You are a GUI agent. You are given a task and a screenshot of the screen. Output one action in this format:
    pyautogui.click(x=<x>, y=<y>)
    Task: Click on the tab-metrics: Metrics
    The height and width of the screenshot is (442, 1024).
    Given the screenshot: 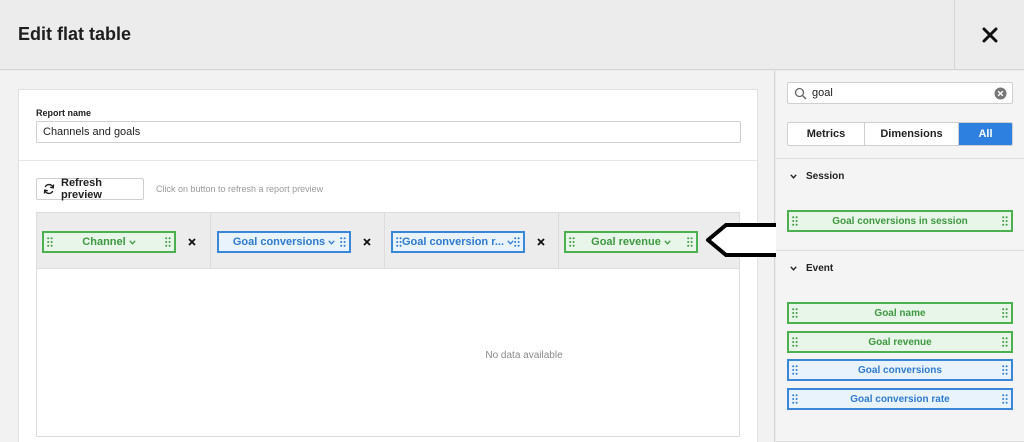 What is the action you would take?
    pyautogui.click(x=826, y=134)
    